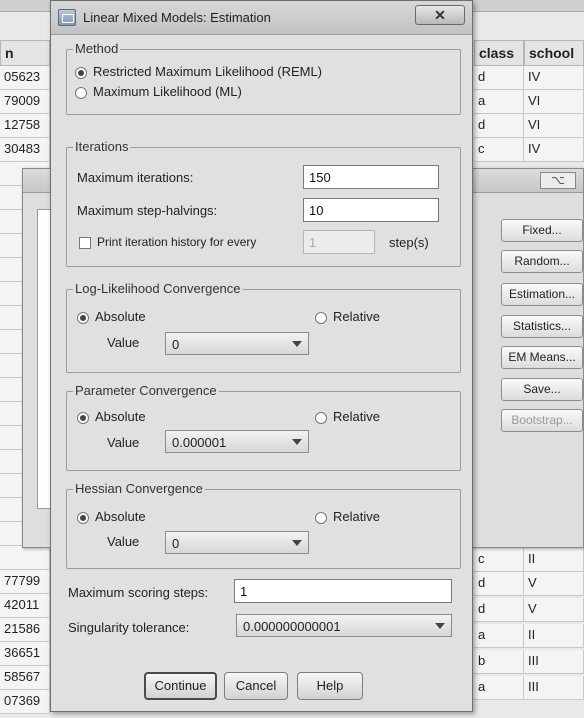 Image resolution: width=584 pixels, height=718 pixels. Describe the element at coordinates (25, 606) in the screenshot. I see `grid-cell: 42011` at that location.